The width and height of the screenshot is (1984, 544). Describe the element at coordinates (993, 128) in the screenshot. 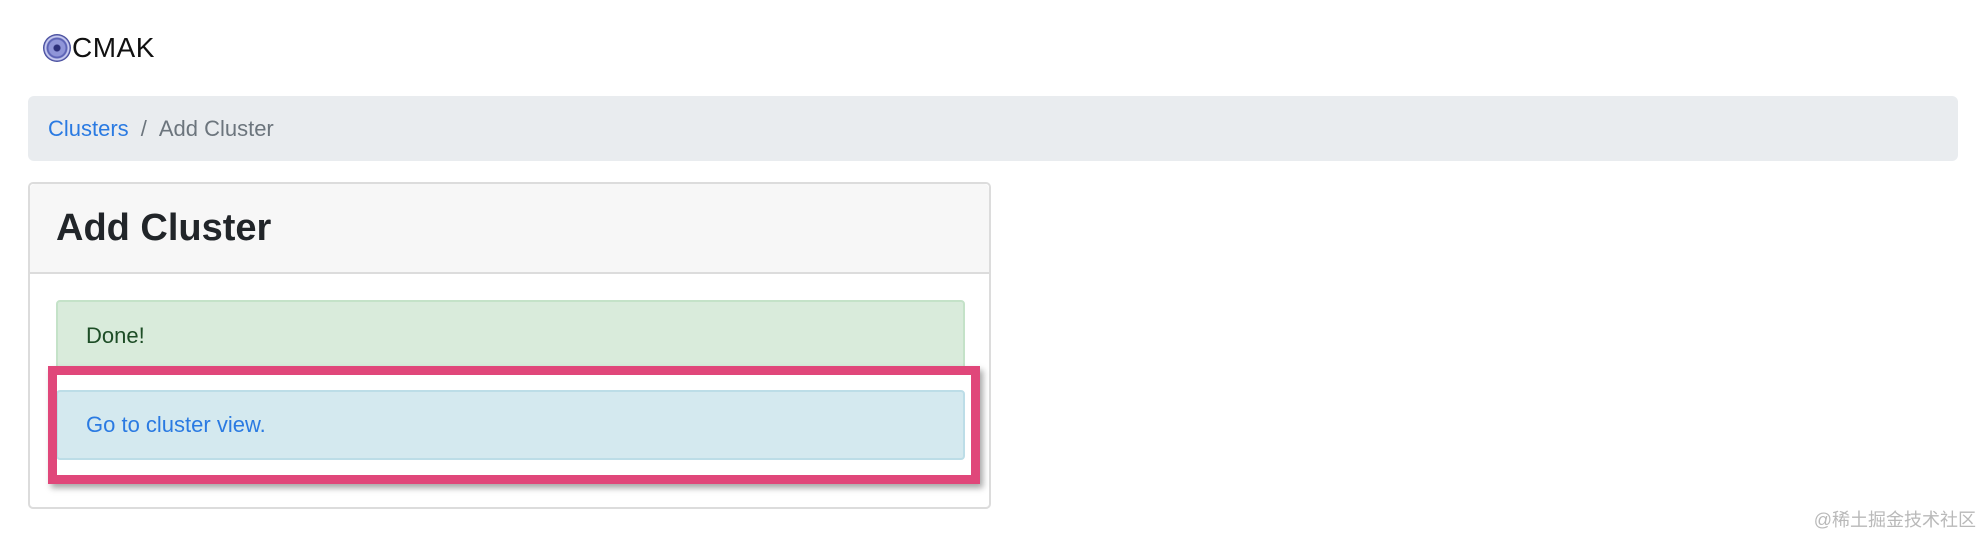

I see `breadcrumb: Clusters / Add Cluster` at that location.